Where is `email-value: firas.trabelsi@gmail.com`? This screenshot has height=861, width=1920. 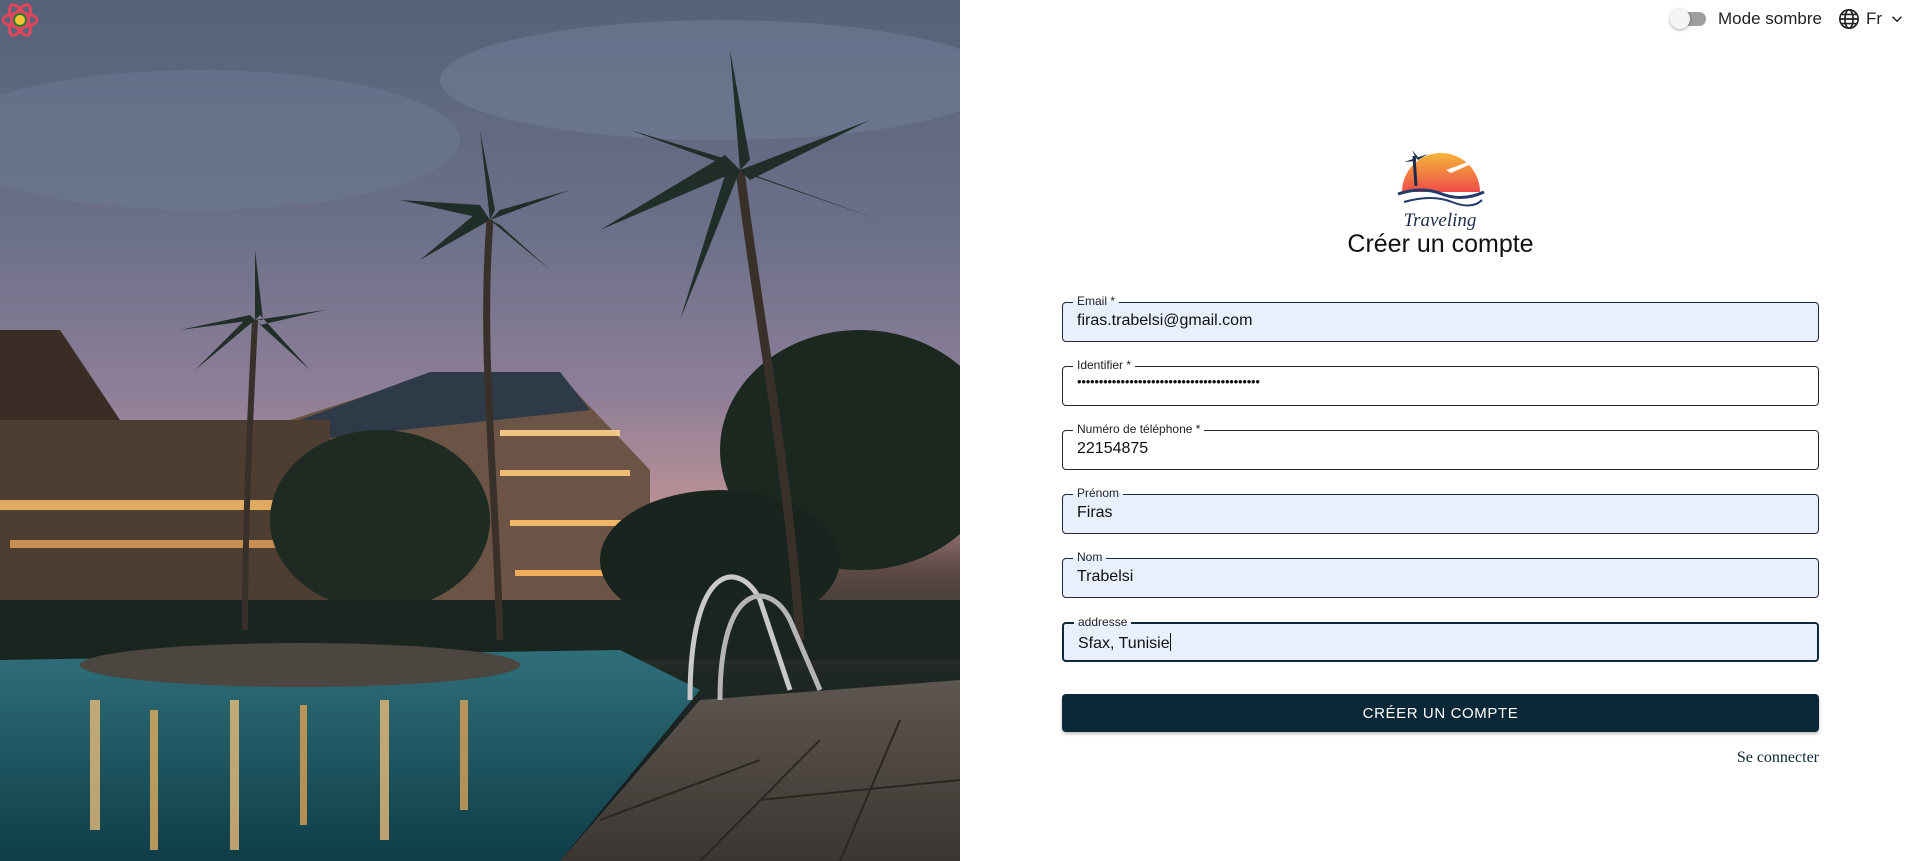 email-value: firas.trabelsi@gmail.com is located at coordinates (1165, 320).